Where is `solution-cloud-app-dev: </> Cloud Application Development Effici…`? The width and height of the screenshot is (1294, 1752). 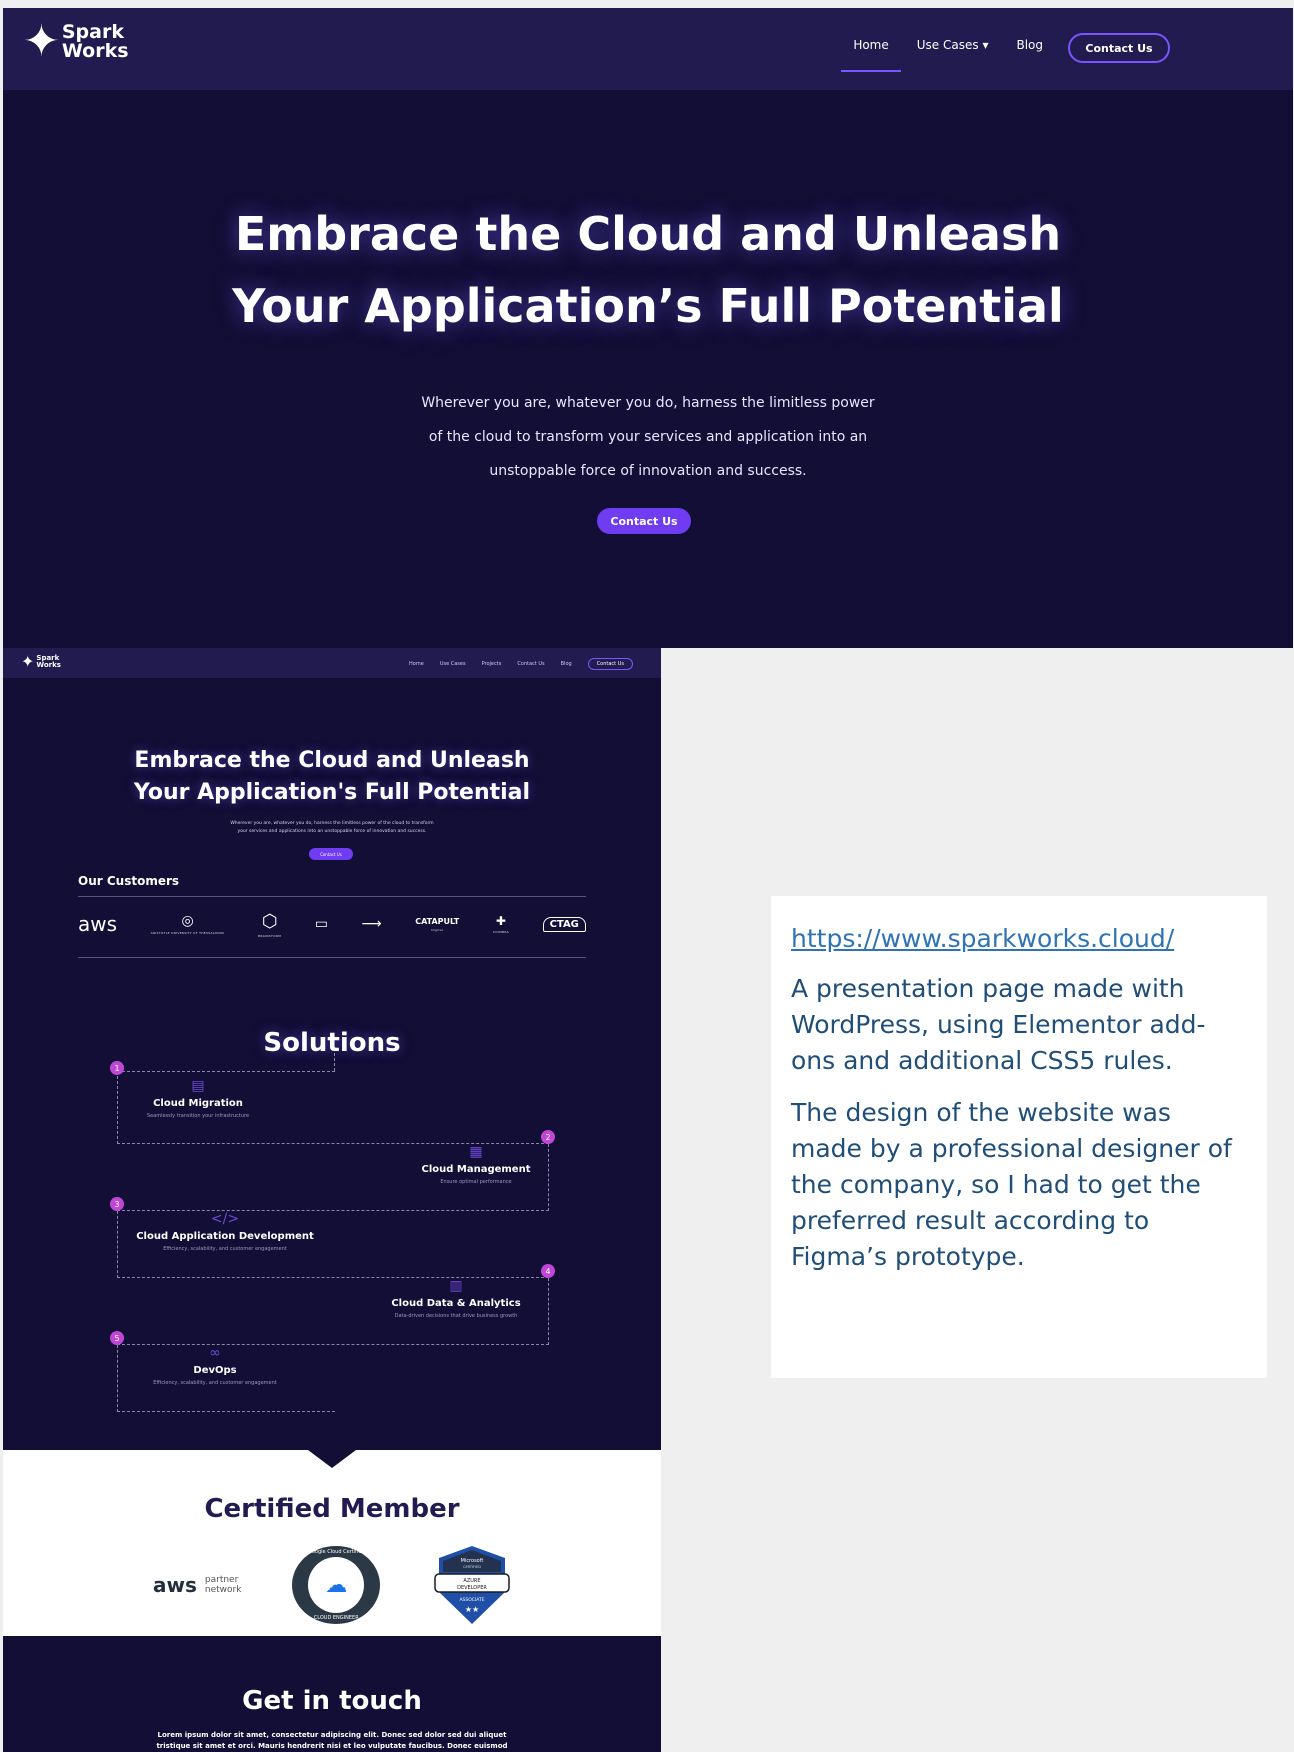
solution-cloud-app-dev: </> Cloud Application Development Effici… is located at coordinates (225, 1231).